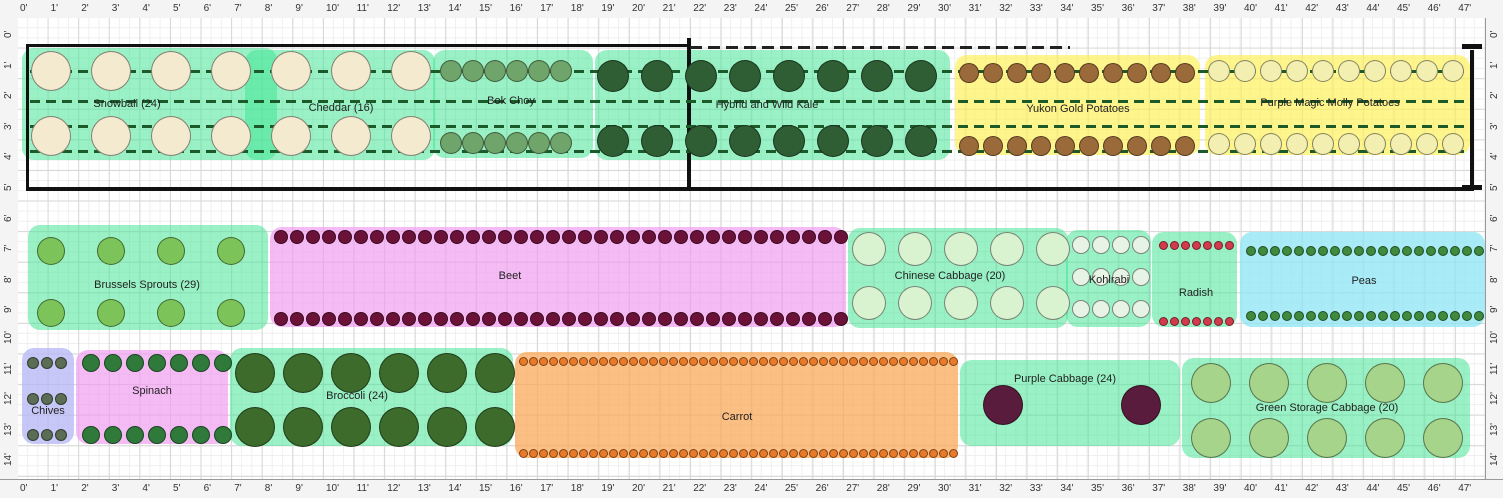 Image resolution: width=1503 pixels, height=498 pixels. I want to click on ruler-tick: 7', so click(238, 8).